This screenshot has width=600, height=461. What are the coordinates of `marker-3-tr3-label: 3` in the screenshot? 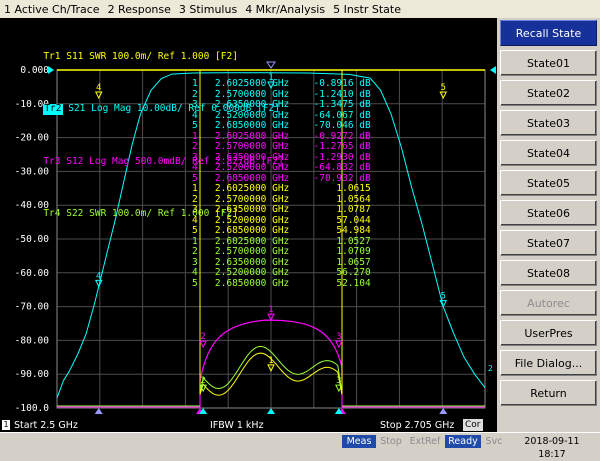 It's located at (338, 337).